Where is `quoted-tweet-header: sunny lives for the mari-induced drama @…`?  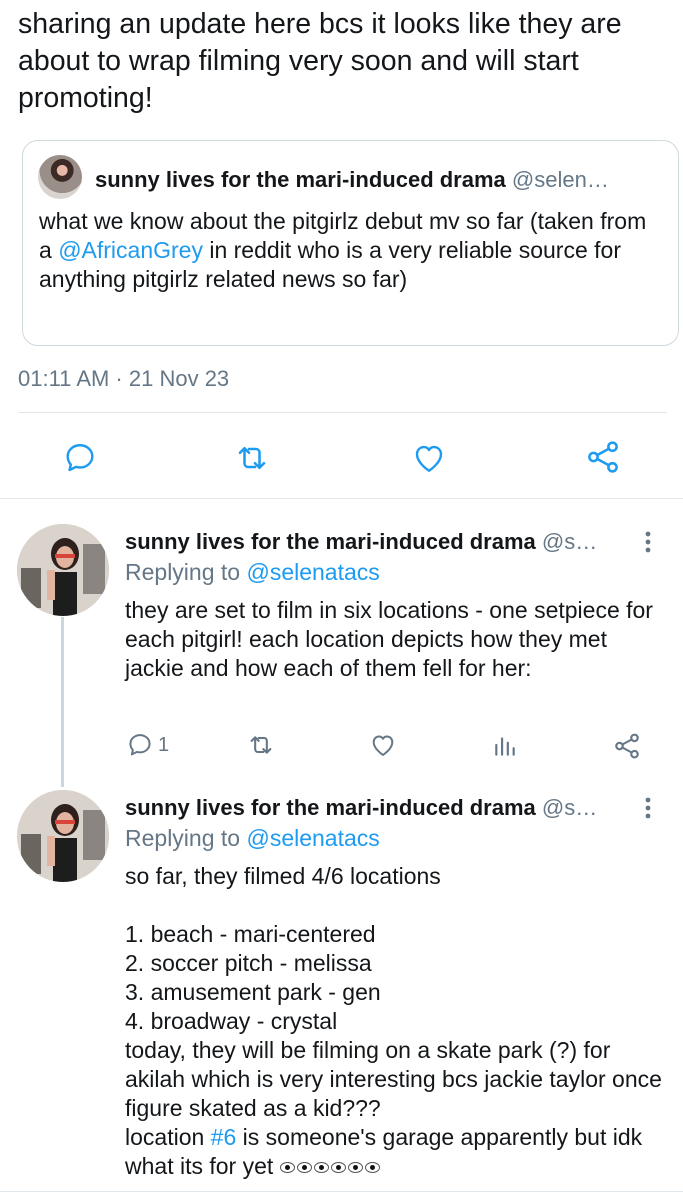 quoted-tweet-header: sunny lives for the mari-induced drama @… is located at coordinates (380, 180).